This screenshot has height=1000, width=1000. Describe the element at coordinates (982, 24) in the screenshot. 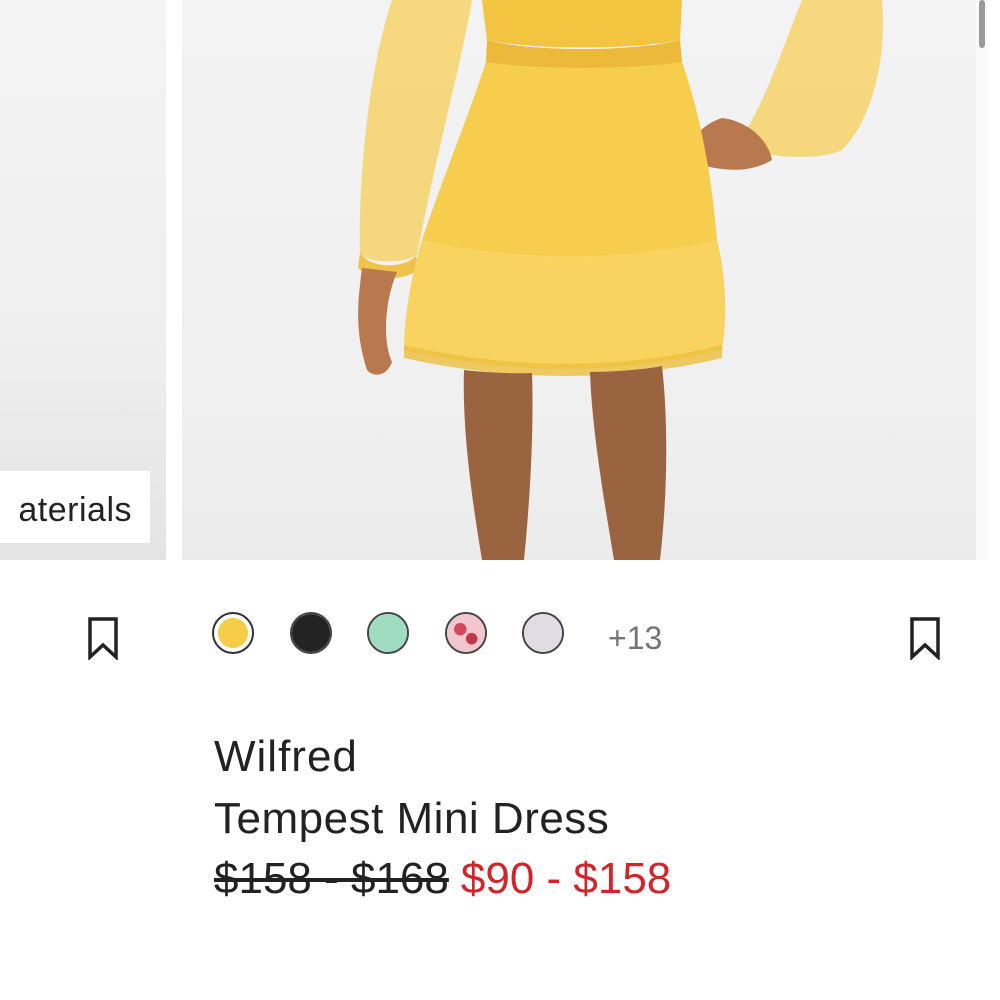

I see `scrollbar-thumb` at that location.